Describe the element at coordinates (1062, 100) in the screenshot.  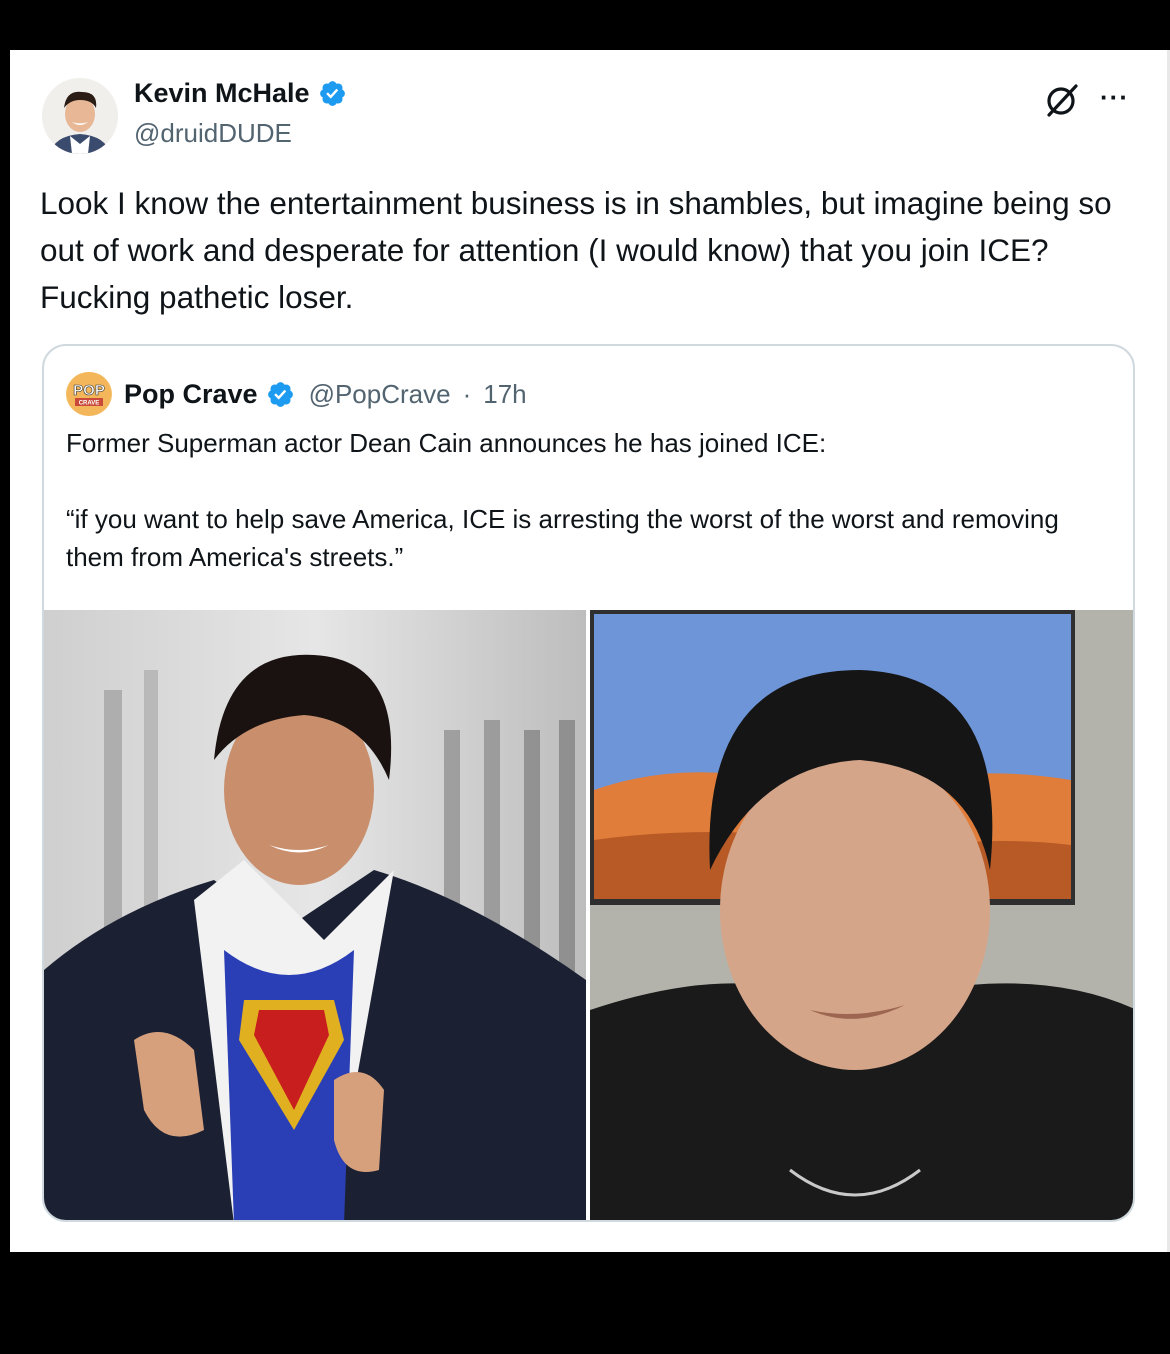
I see `grok-icon` at that location.